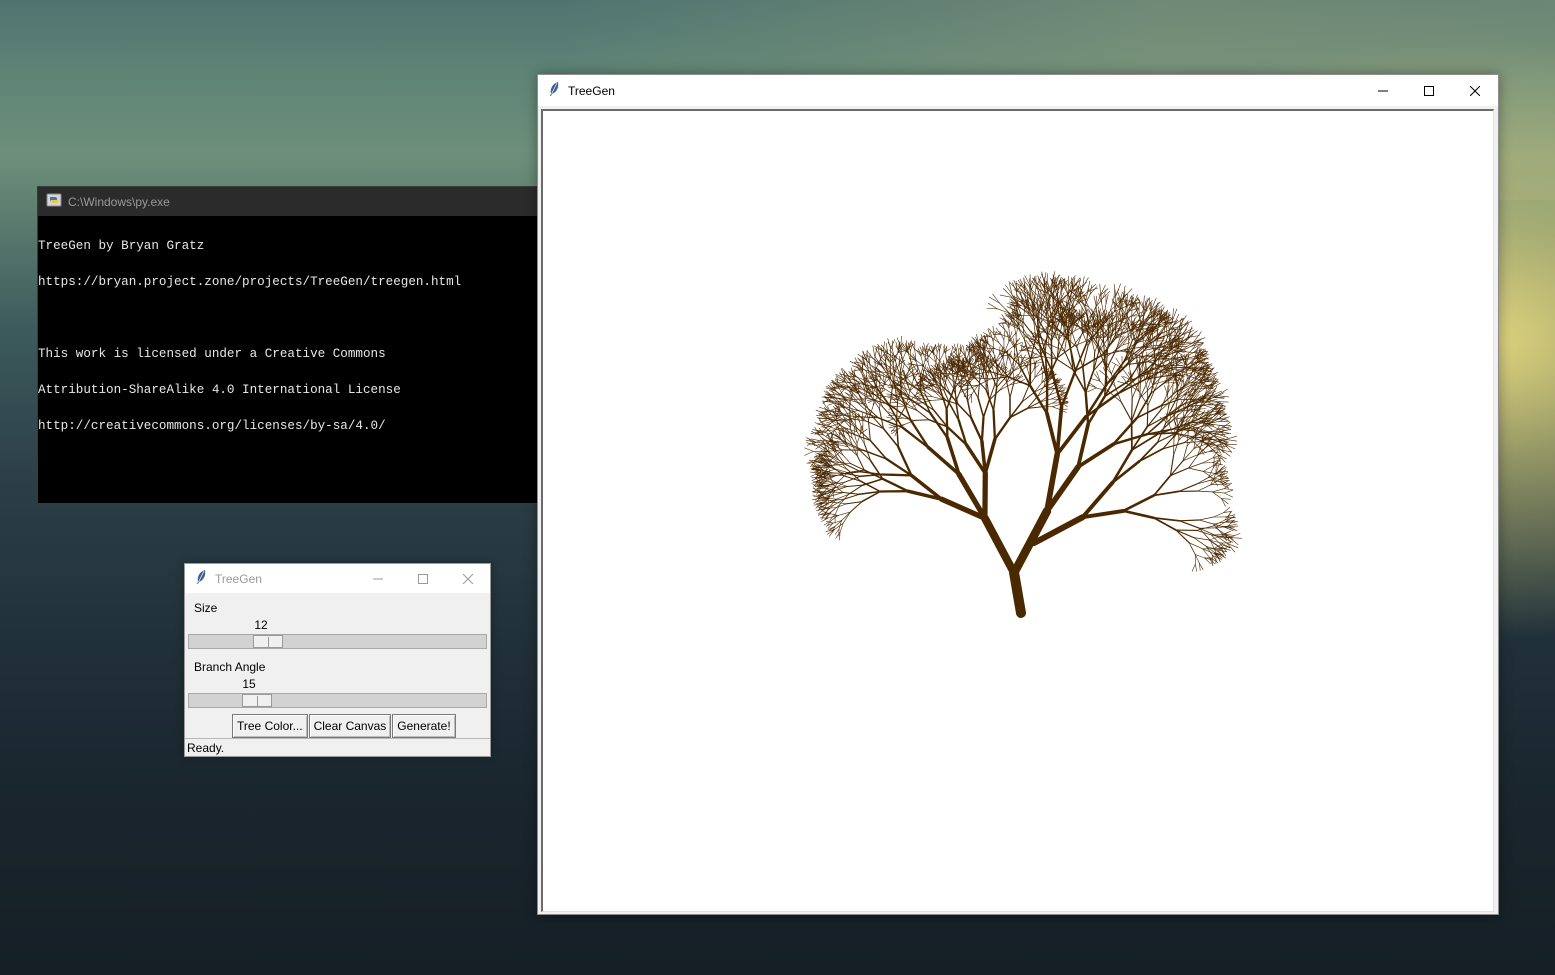 The width and height of the screenshot is (1555, 975). What do you see at coordinates (230, 667) in the screenshot?
I see `branch-angle-label: Branch Angle` at bounding box center [230, 667].